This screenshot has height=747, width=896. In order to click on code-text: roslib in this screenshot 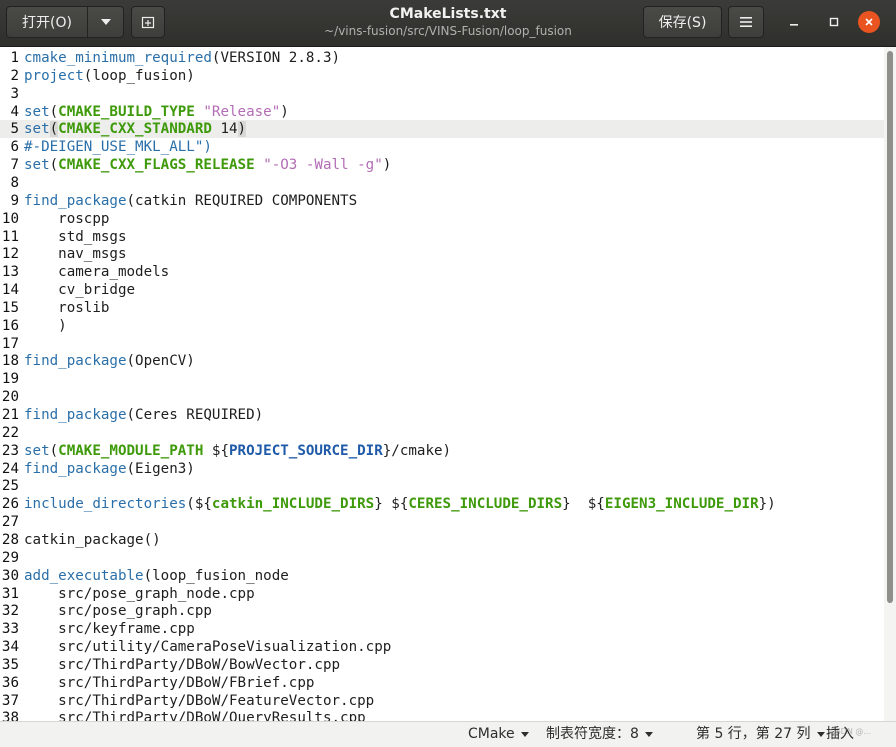, I will do `click(66, 308)`.